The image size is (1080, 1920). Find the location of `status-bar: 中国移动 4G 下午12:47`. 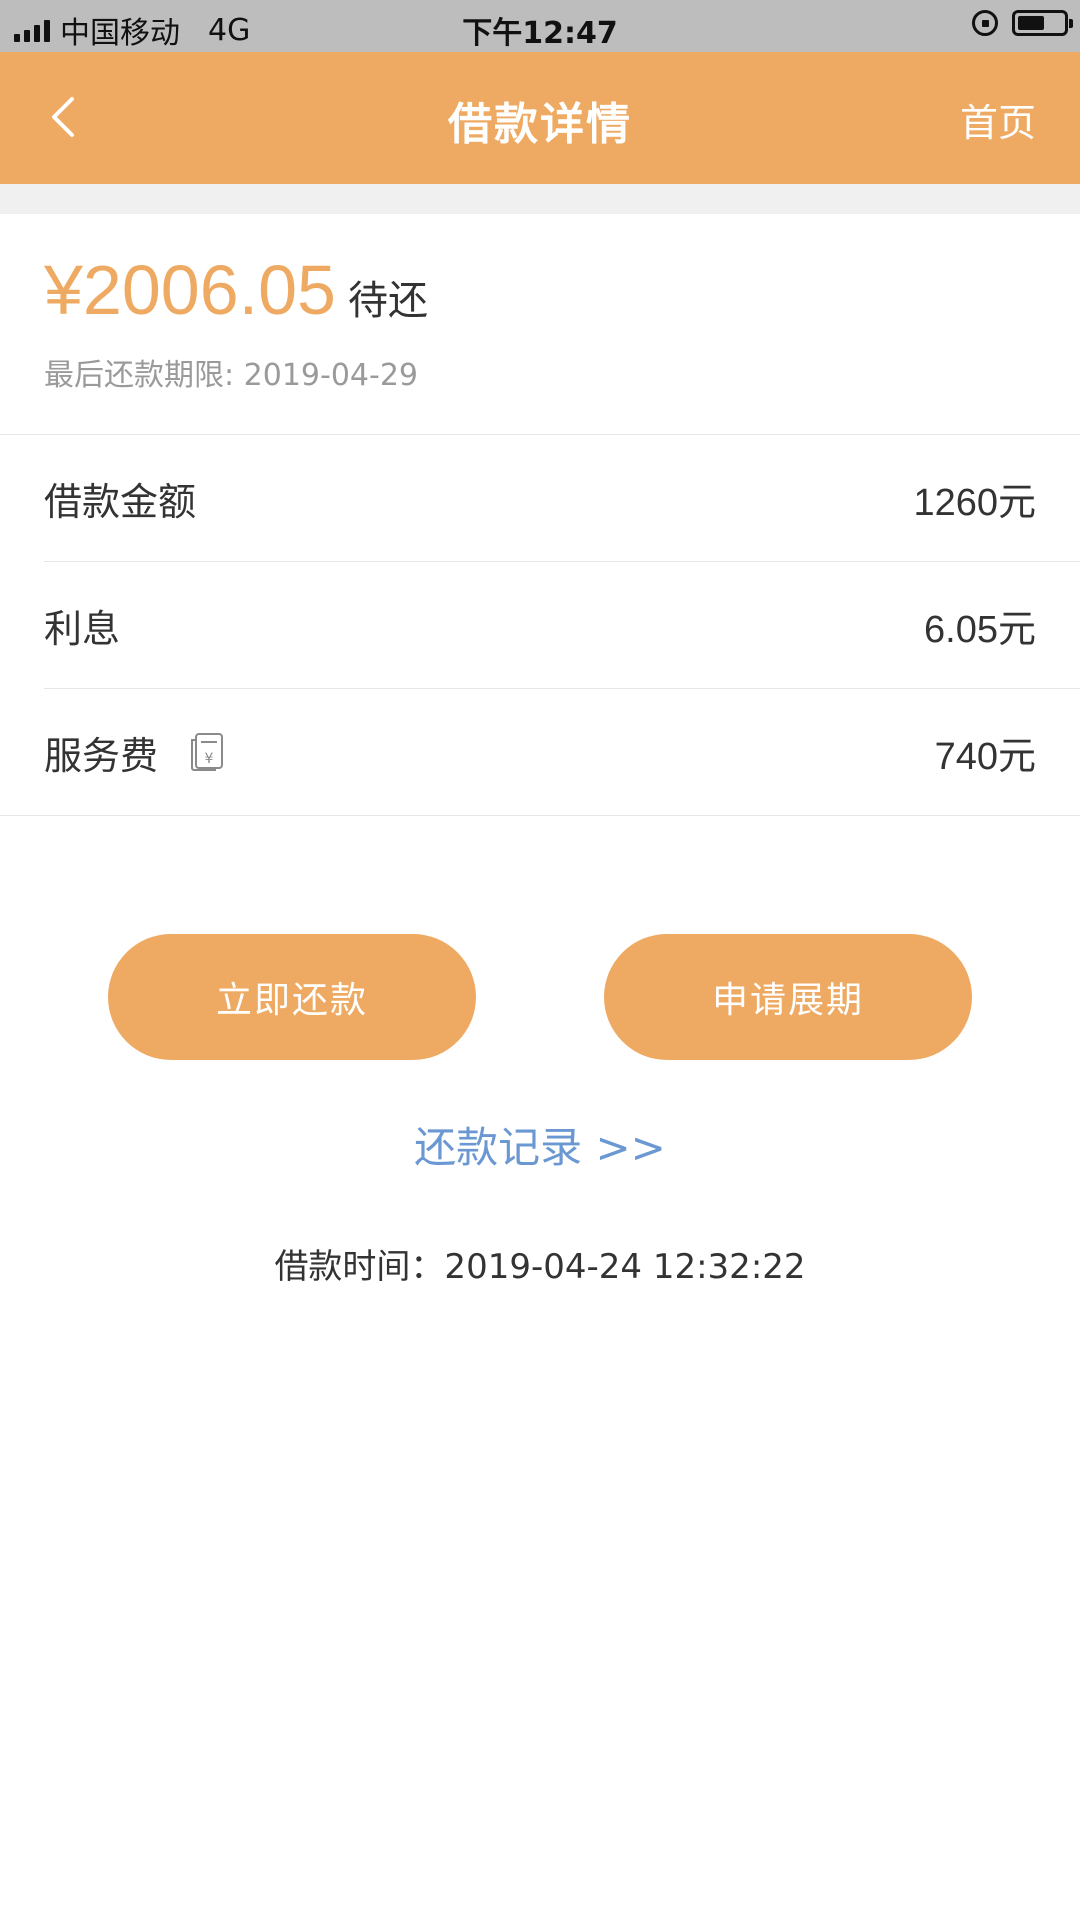

status-bar: 中国移动 4G 下午12:47 is located at coordinates (540, 26).